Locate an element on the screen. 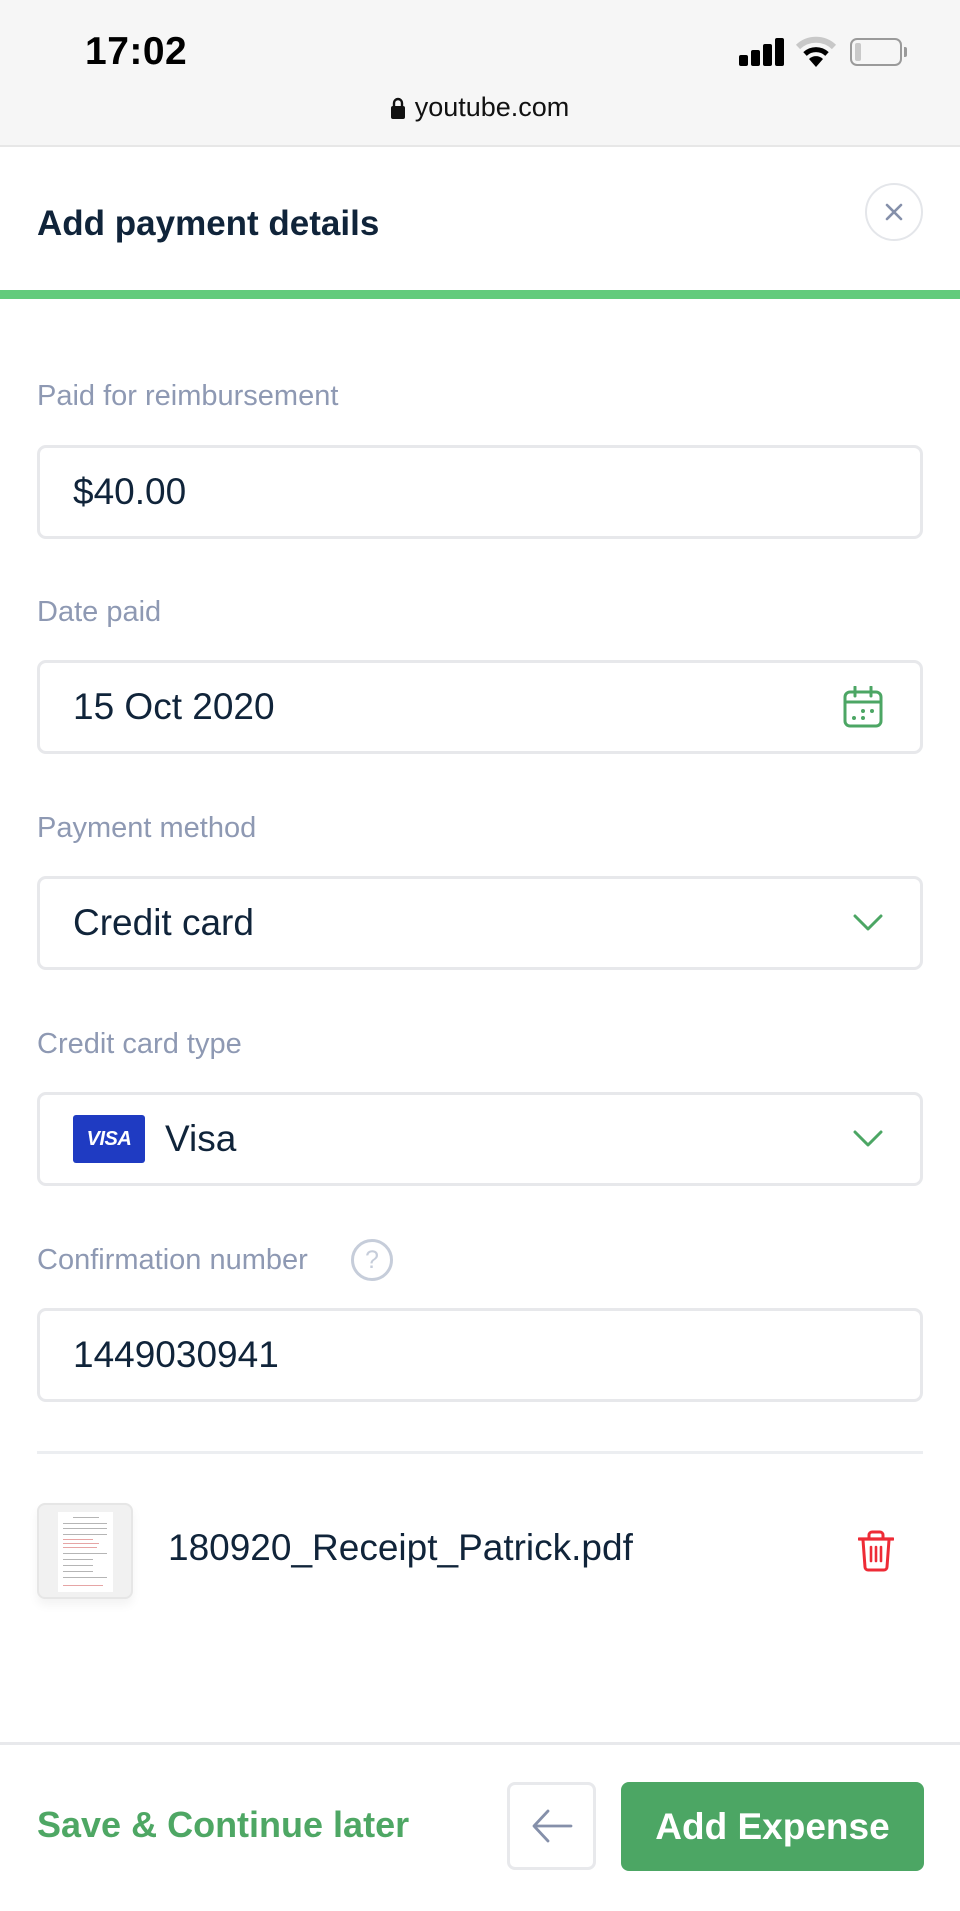 This screenshot has width=960, height=1911. amount-input: $40.00 is located at coordinates (480, 492).